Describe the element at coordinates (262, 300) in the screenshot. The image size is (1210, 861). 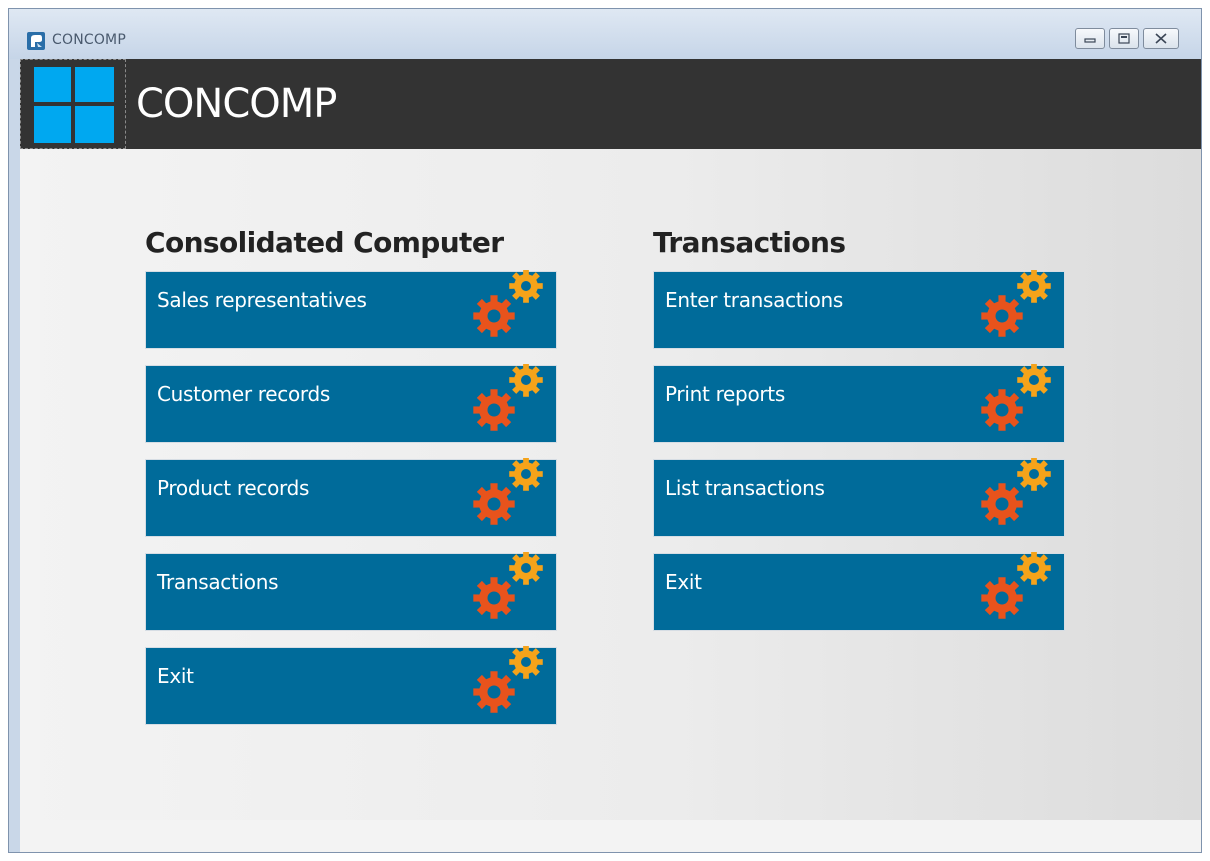
I see `tile-label: Sales representatives` at that location.